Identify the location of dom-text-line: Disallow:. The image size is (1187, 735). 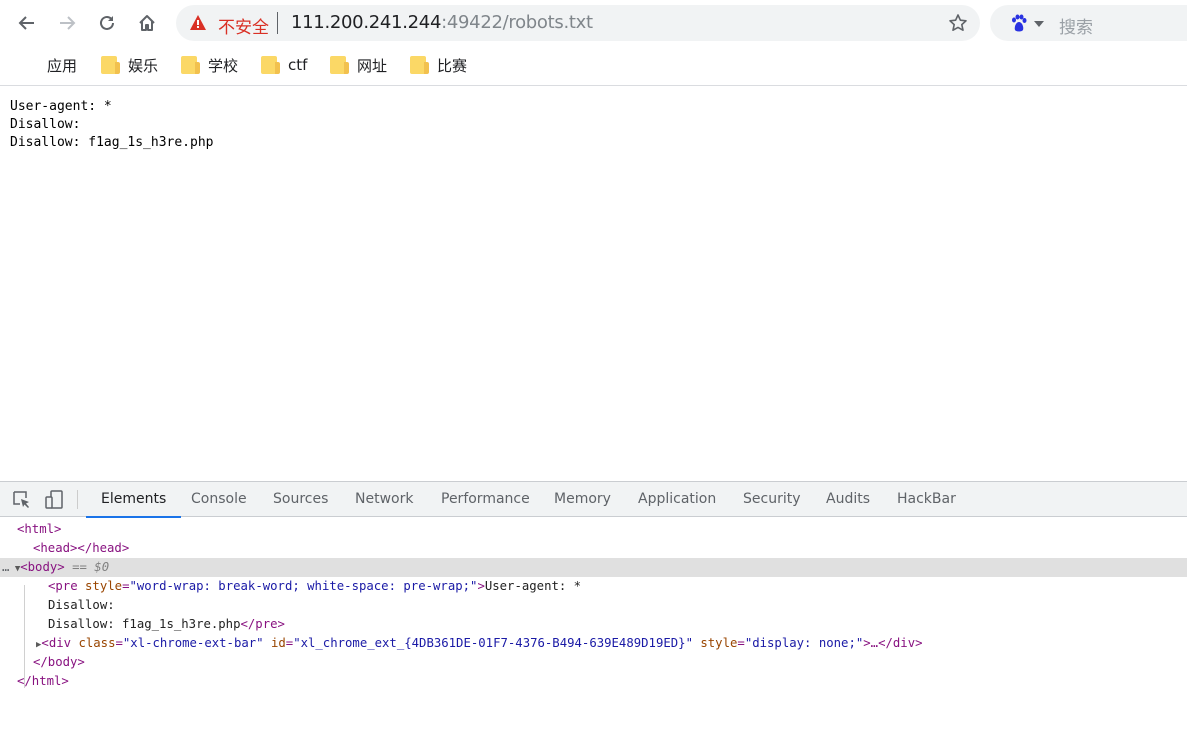
(593, 605).